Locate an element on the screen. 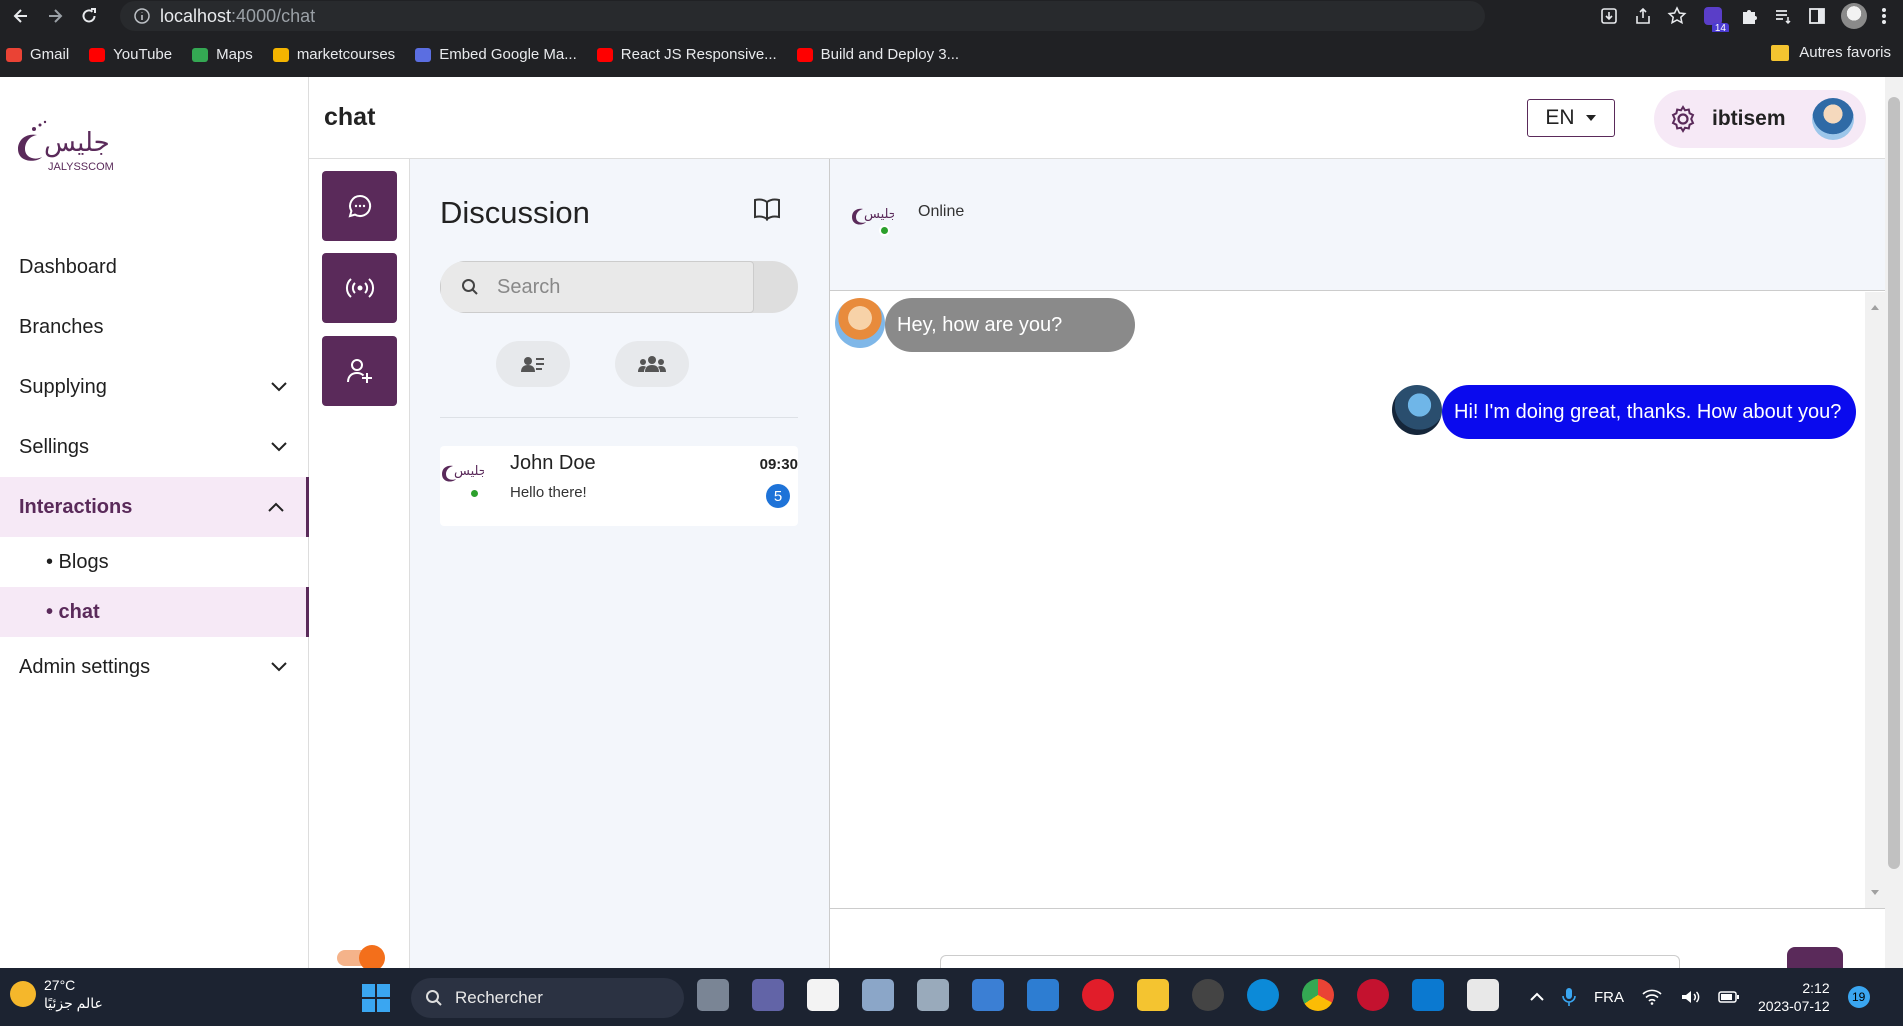 The width and height of the screenshot is (1903, 1026). broadcast-button is located at coordinates (359, 288).